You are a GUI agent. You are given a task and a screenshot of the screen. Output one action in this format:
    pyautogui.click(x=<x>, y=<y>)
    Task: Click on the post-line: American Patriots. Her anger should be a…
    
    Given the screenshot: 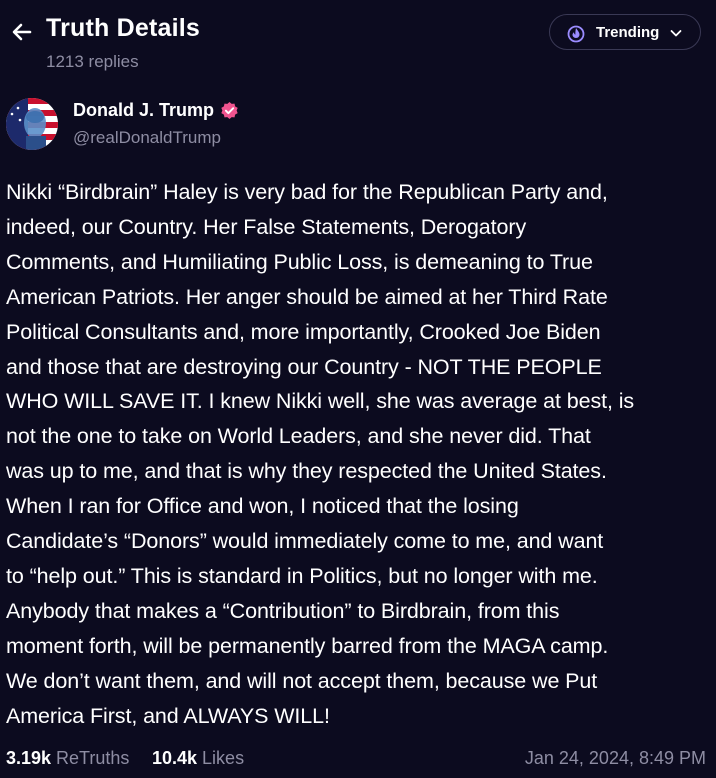 What is the action you would take?
    pyautogui.click(x=307, y=296)
    